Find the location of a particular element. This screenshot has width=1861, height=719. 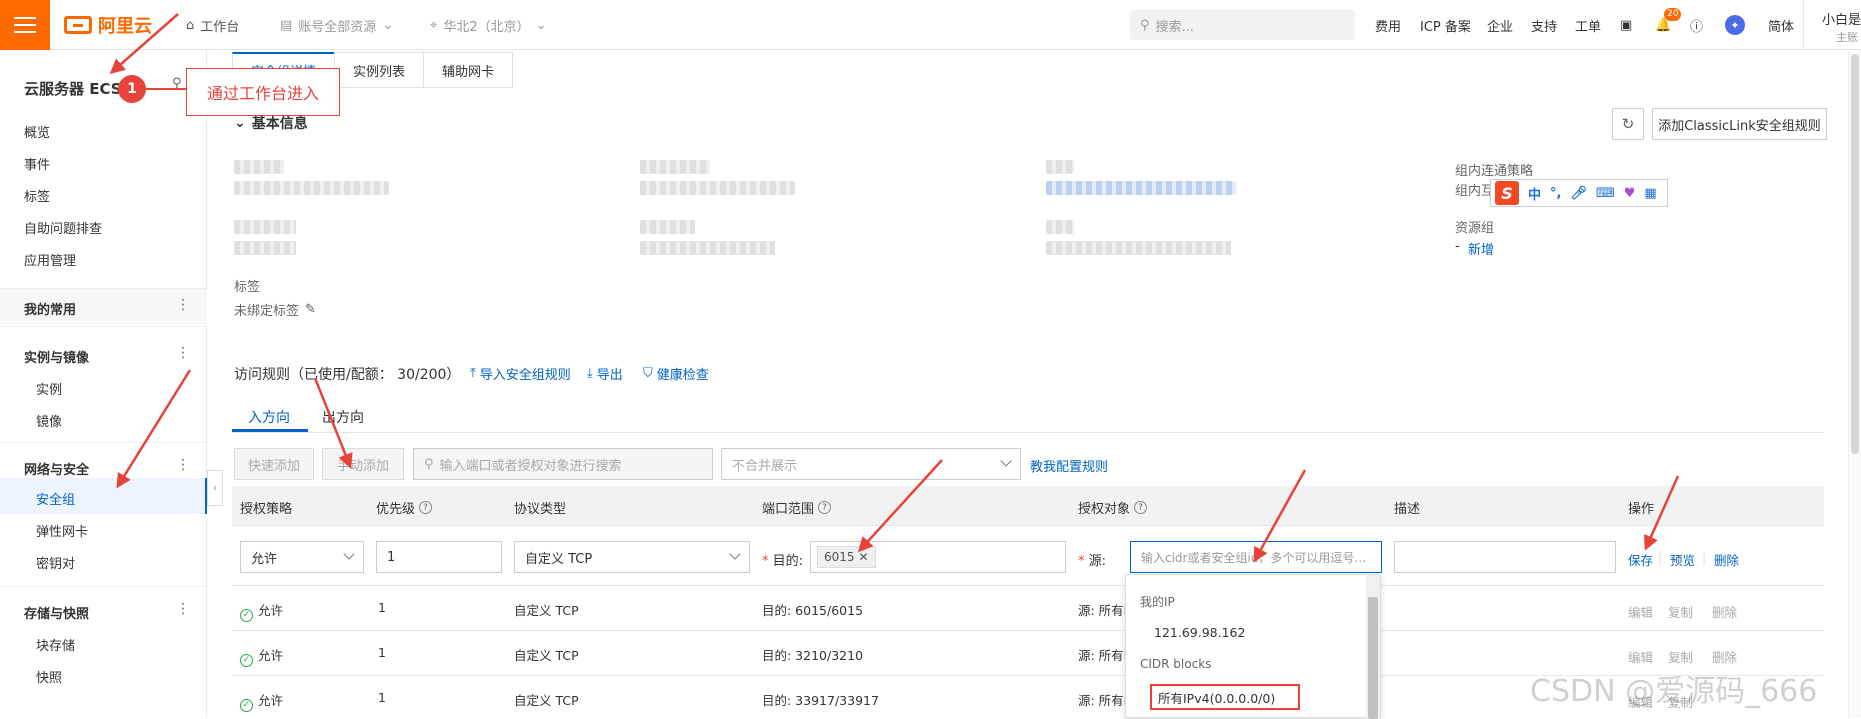

import-rules-link: ⤒ 导入安全组规则 is located at coordinates (520, 373).